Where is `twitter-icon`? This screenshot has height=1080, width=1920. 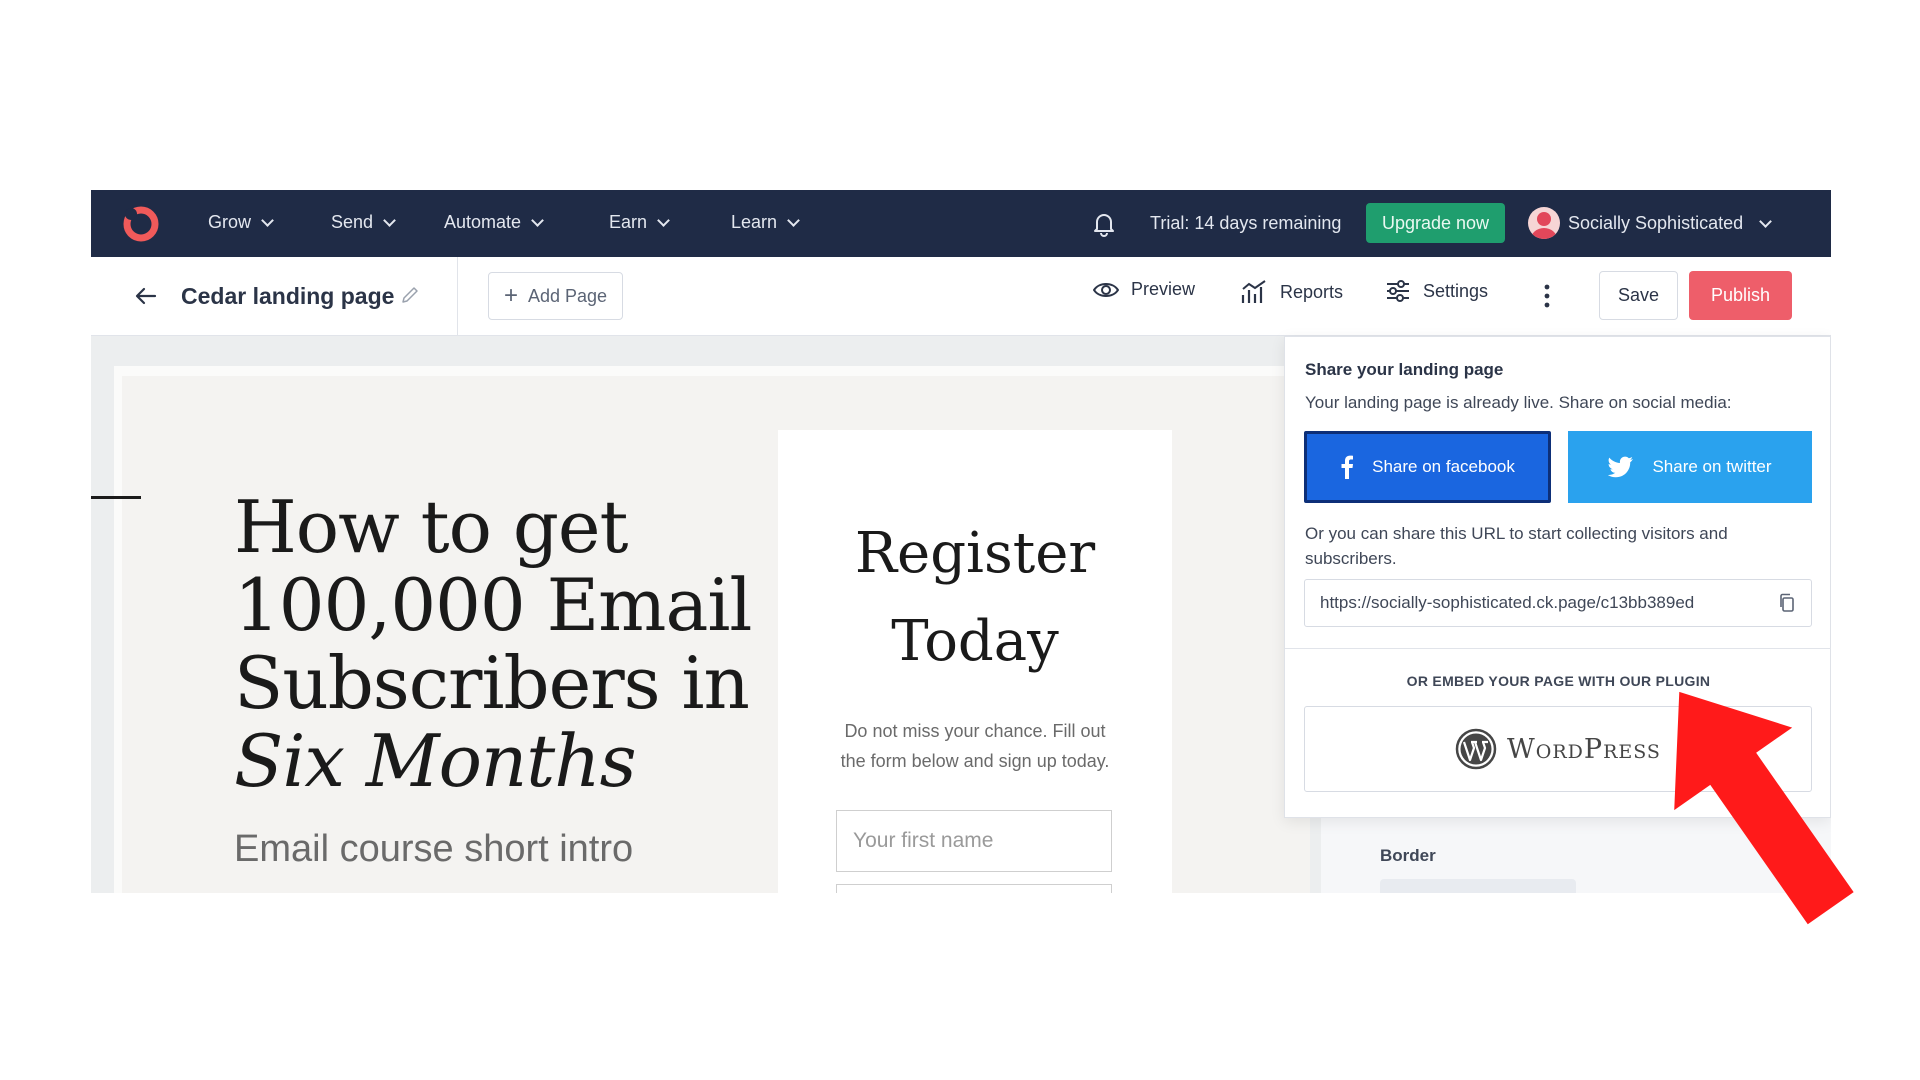 twitter-icon is located at coordinates (1621, 467).